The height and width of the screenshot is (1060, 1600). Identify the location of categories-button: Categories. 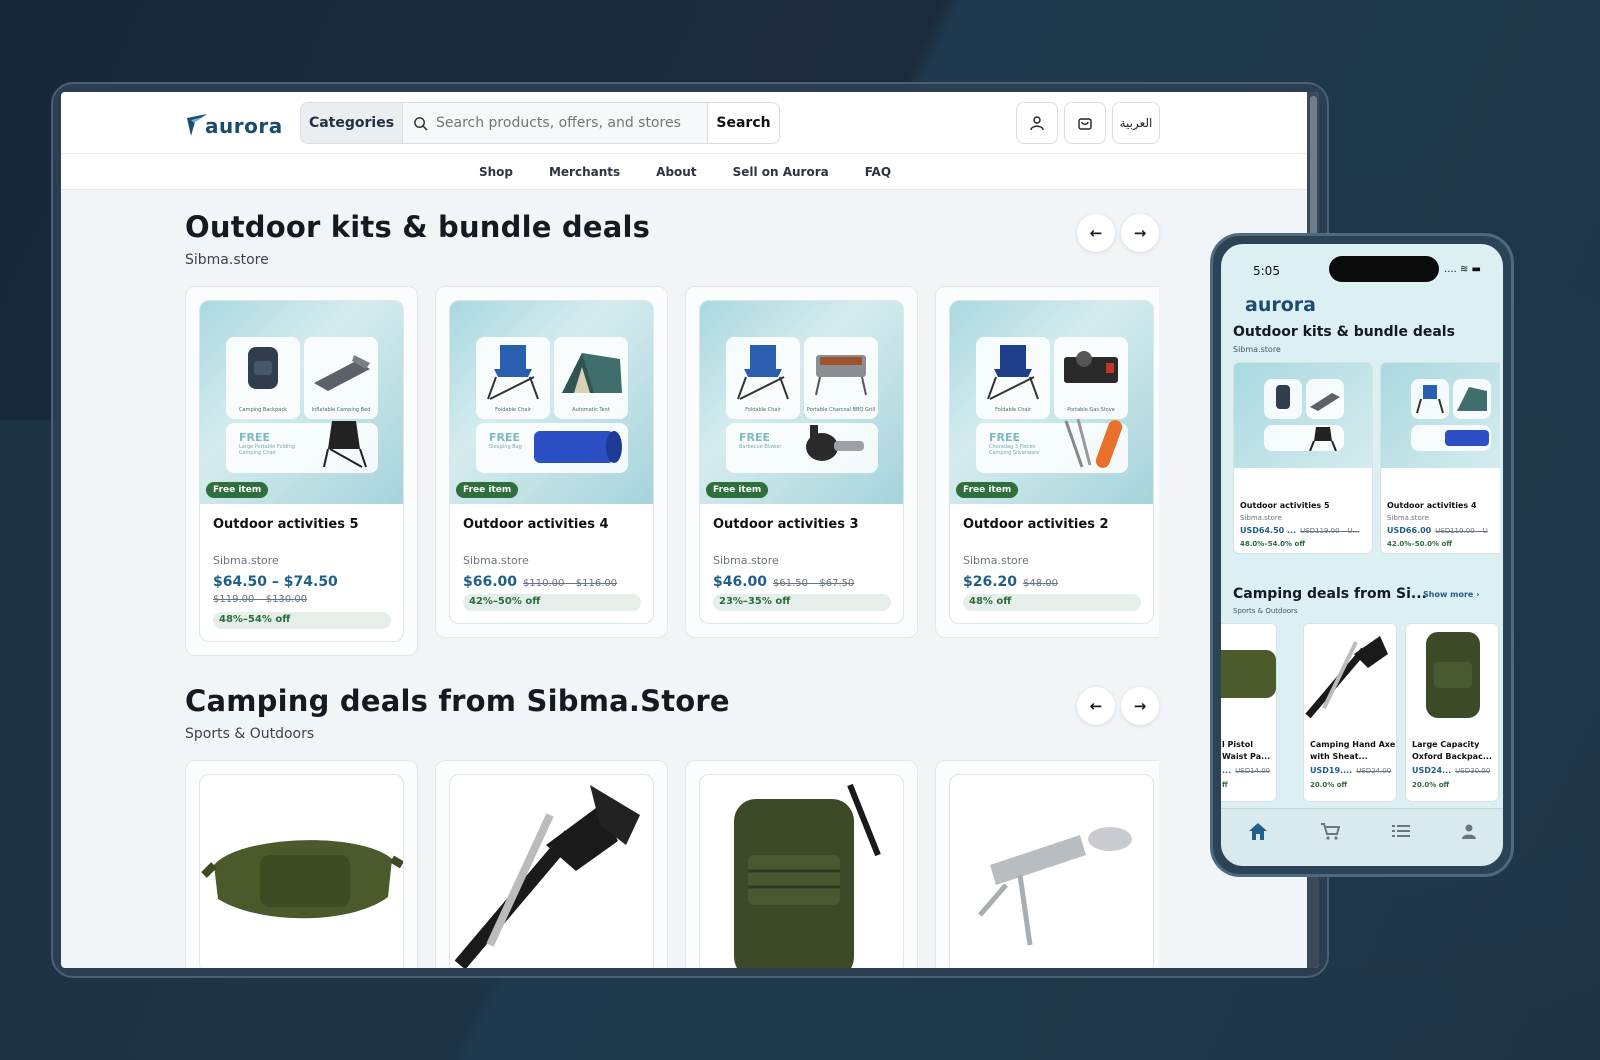
(352, 123).